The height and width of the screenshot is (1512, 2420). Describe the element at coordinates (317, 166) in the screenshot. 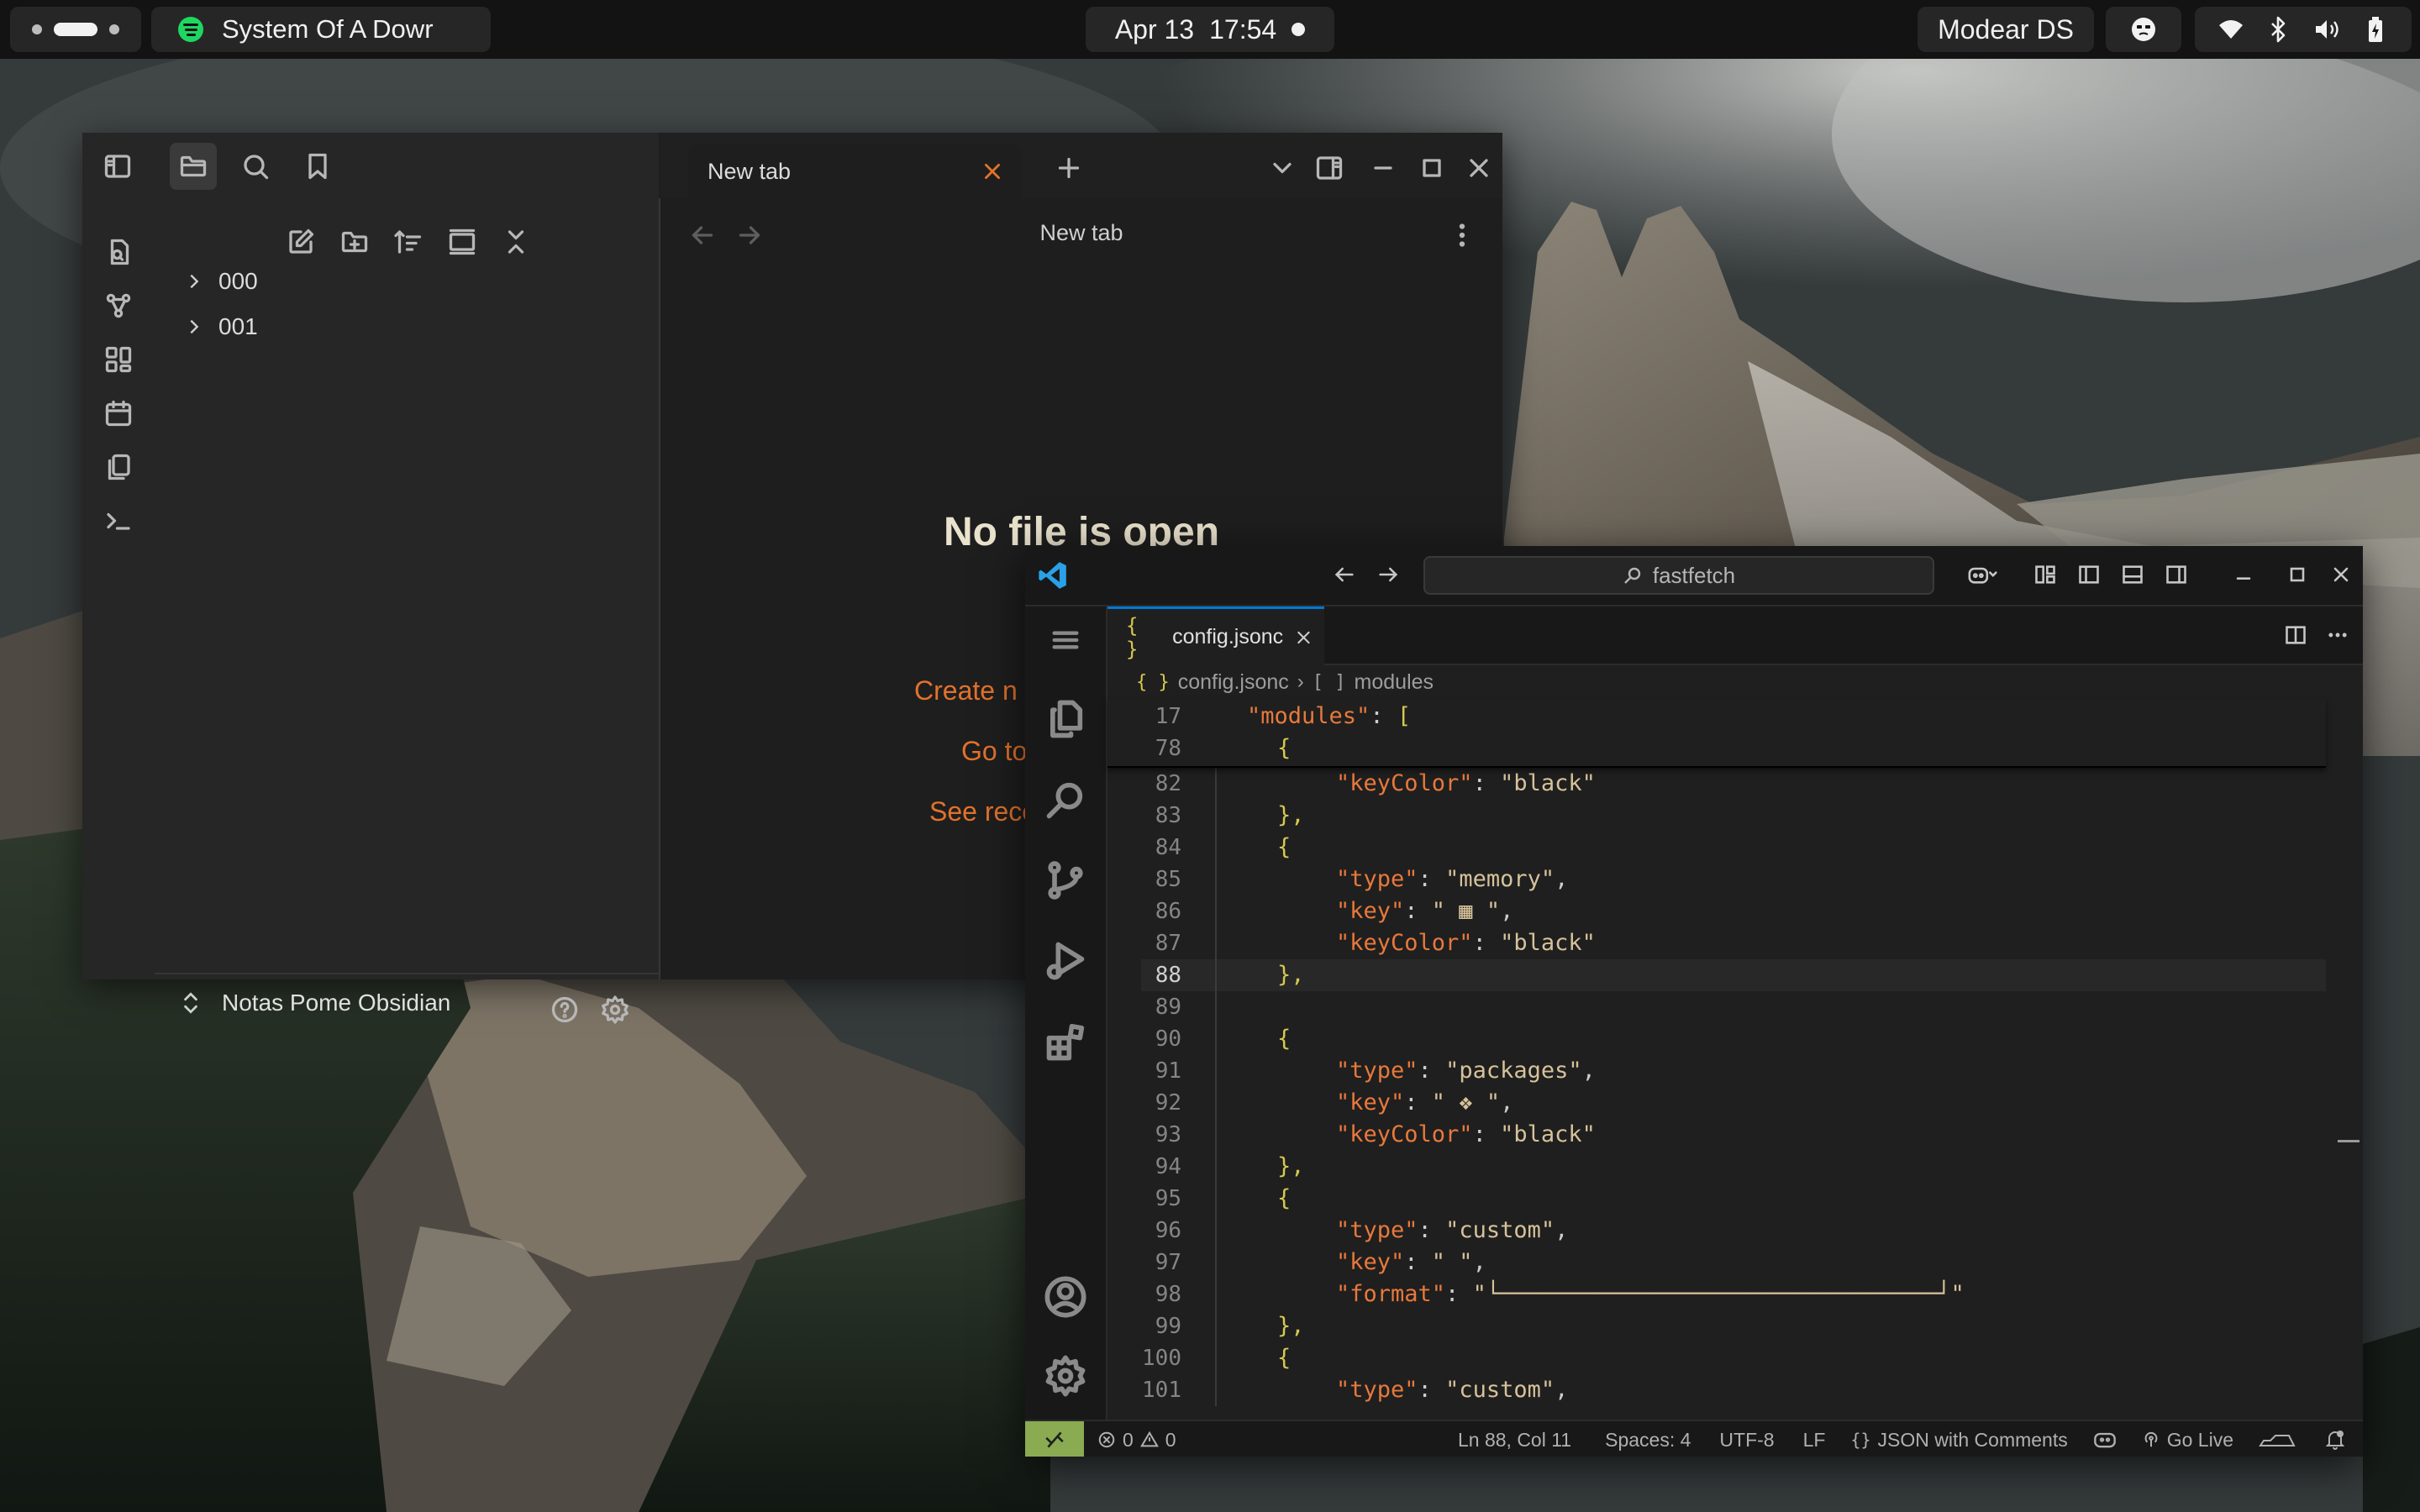

I see `bookmark-icon` at that location.